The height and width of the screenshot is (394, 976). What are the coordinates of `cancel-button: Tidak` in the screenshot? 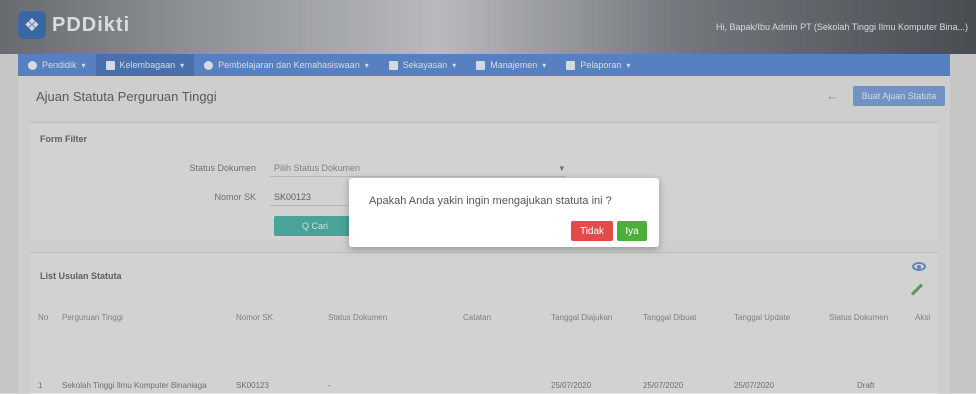 It's located at (592, 231).